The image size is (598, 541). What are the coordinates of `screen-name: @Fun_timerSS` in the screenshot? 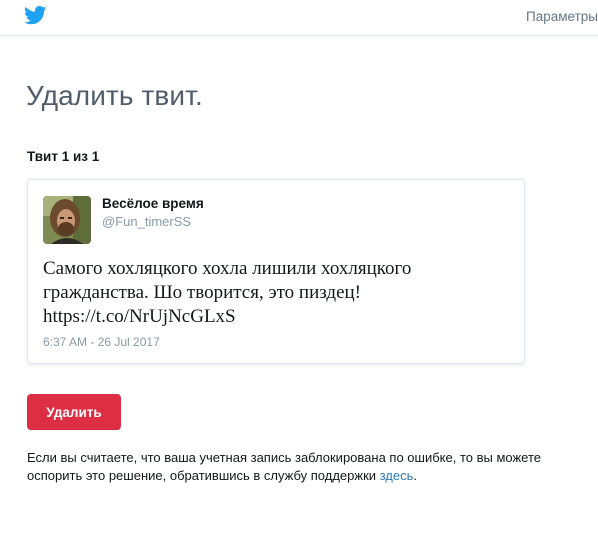 It's located at (146, 221).